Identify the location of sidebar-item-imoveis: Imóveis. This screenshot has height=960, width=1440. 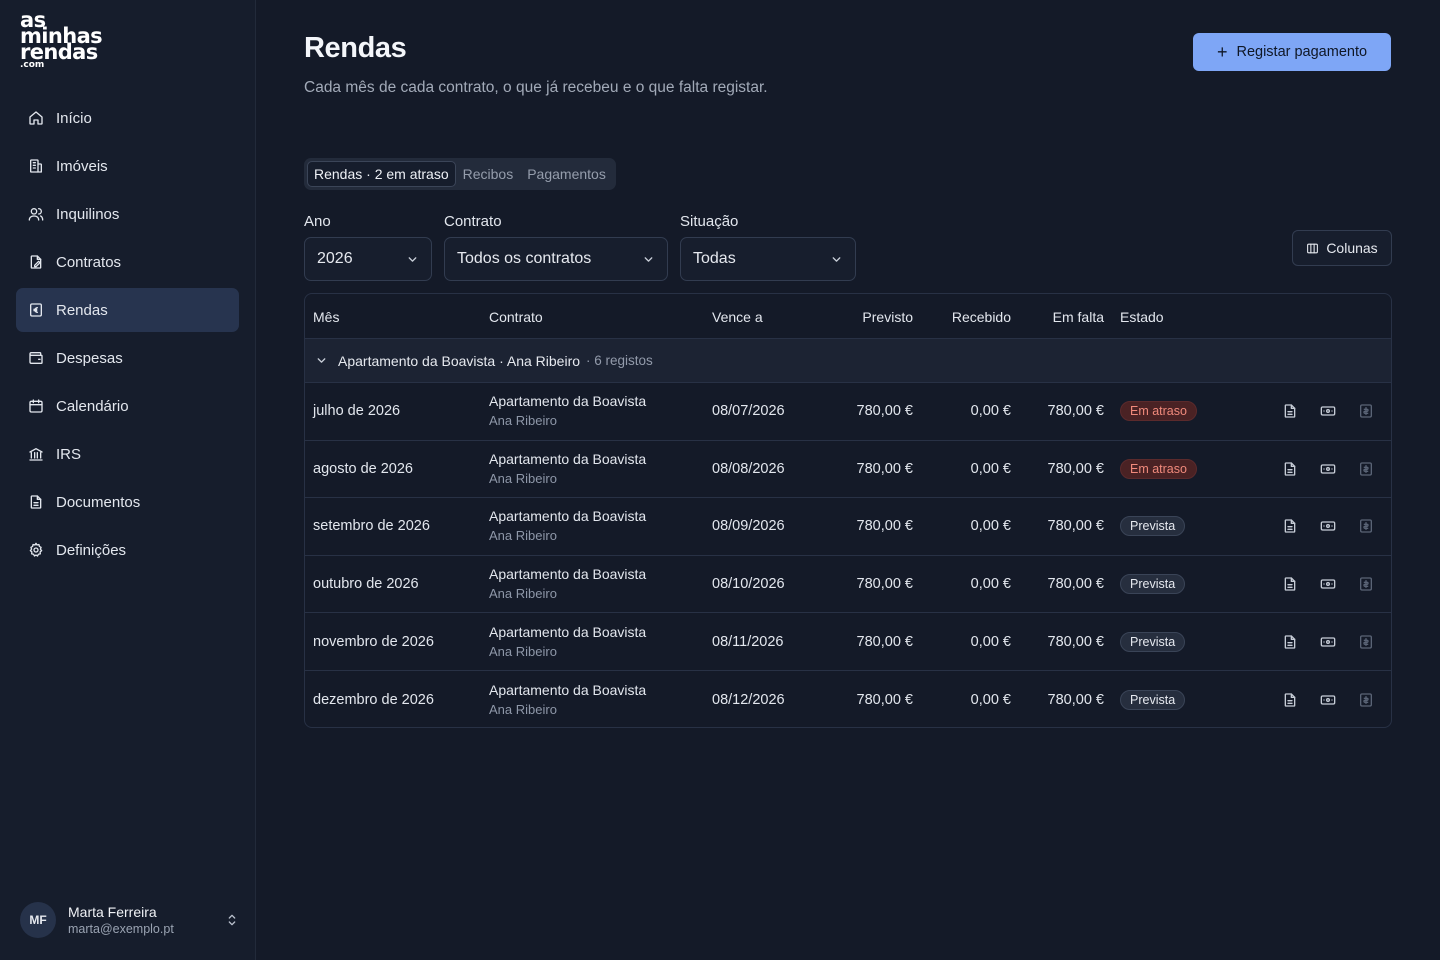
(127, 166).